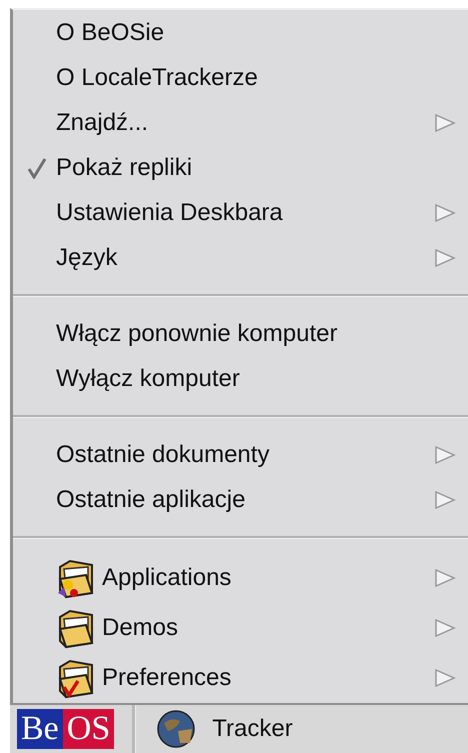 The image size is (468, 753). Describe the element at coordinates (197, 334) in the screenshot. I see `menu-item: Włącz ponownie komputer` at that location.